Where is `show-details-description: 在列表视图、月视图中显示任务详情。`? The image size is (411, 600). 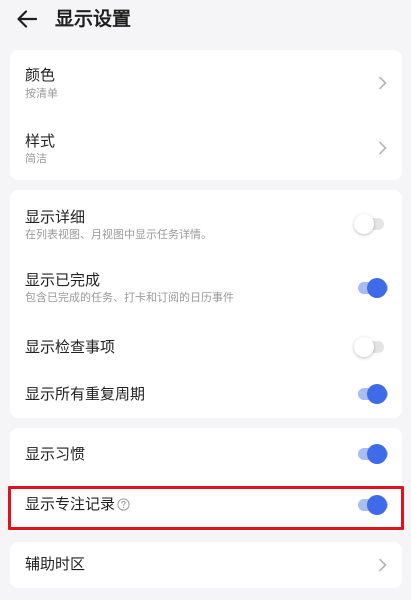 show-details-description: 在列表视图、月视图中显示任务详情。 is located at coordinates (118, 234).